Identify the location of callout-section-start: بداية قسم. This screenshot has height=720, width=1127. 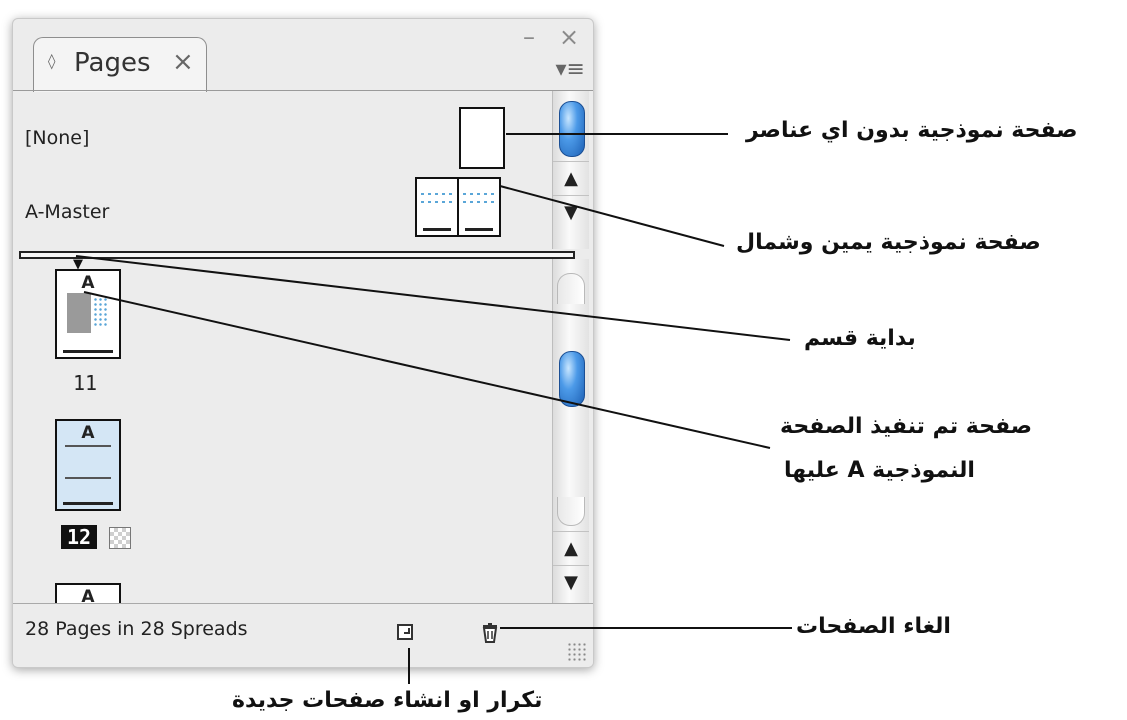
(860, 338).